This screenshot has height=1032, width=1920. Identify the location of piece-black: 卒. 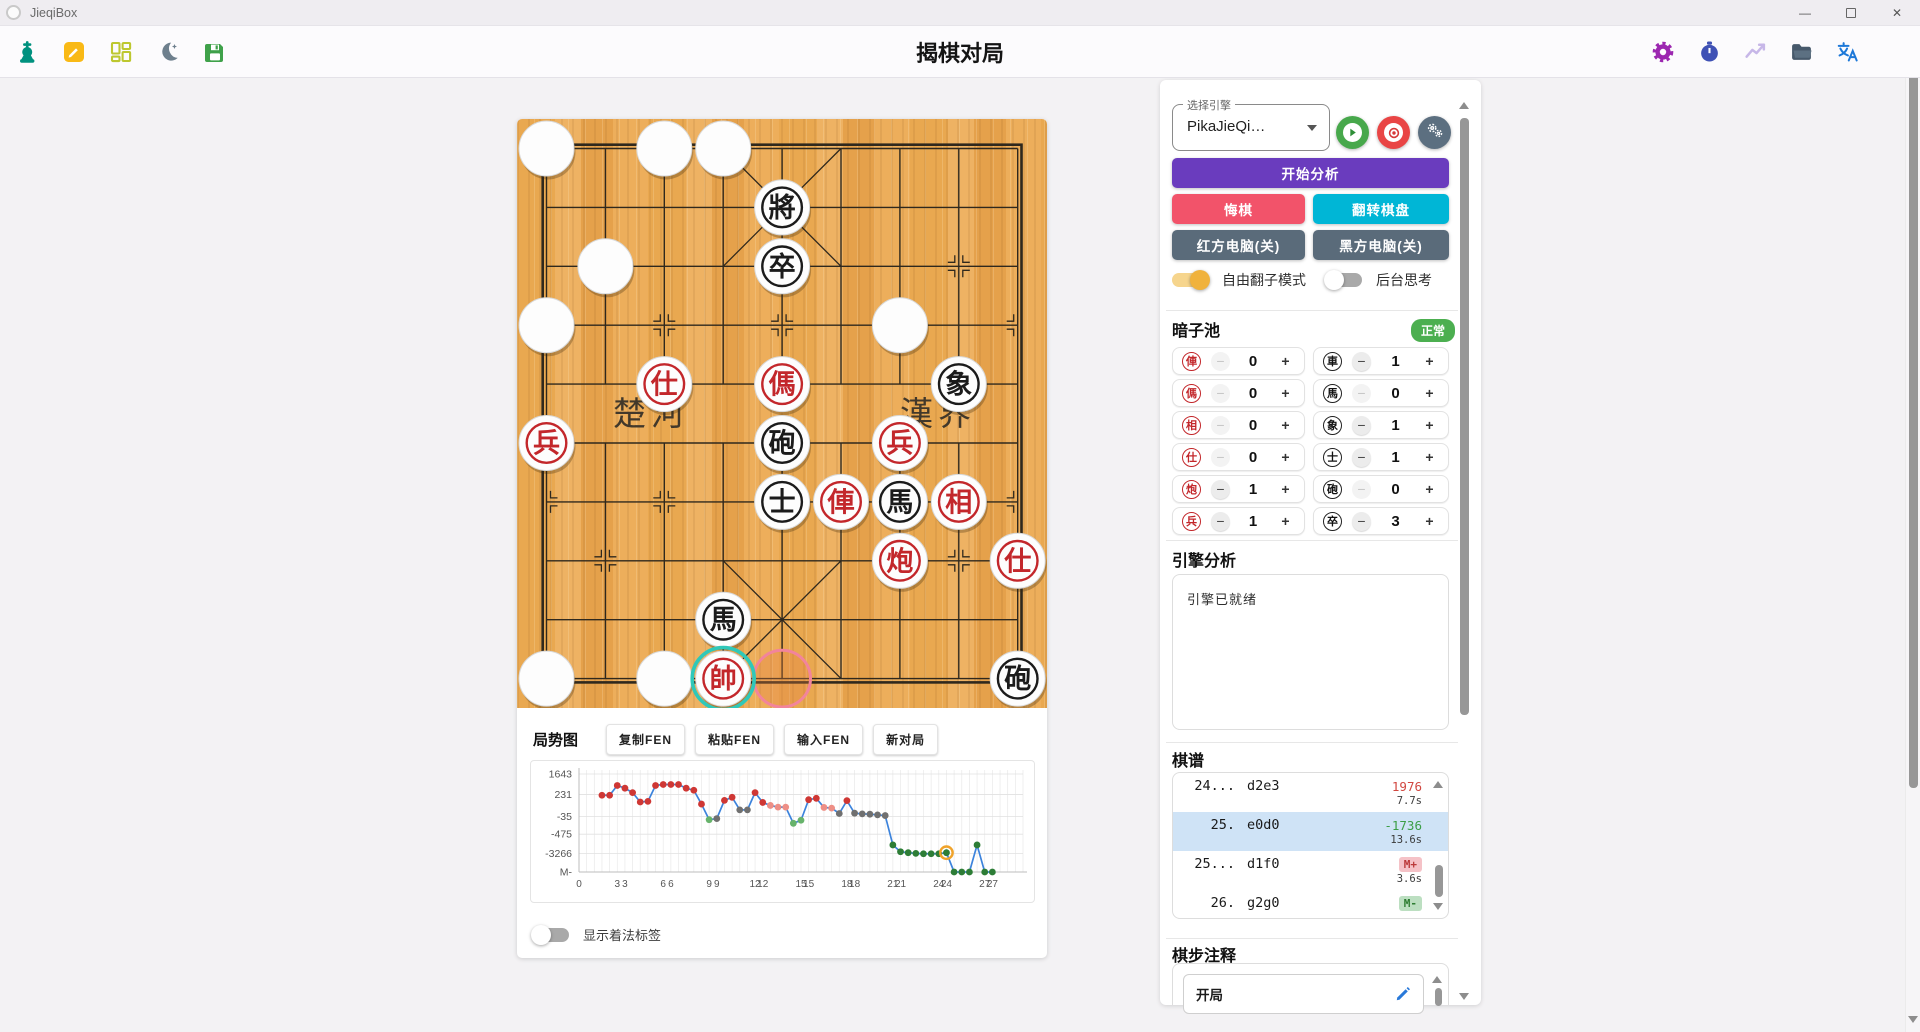
(783, 268).